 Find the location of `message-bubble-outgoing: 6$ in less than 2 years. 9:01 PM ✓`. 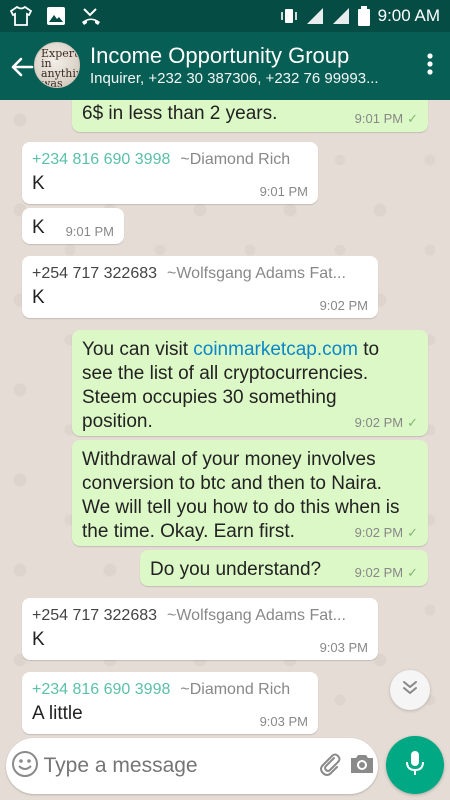

message-bubble-outgoing: 6$ in less than 2 years. 9:01 PM ✓ is located at coordinates (250, 116).